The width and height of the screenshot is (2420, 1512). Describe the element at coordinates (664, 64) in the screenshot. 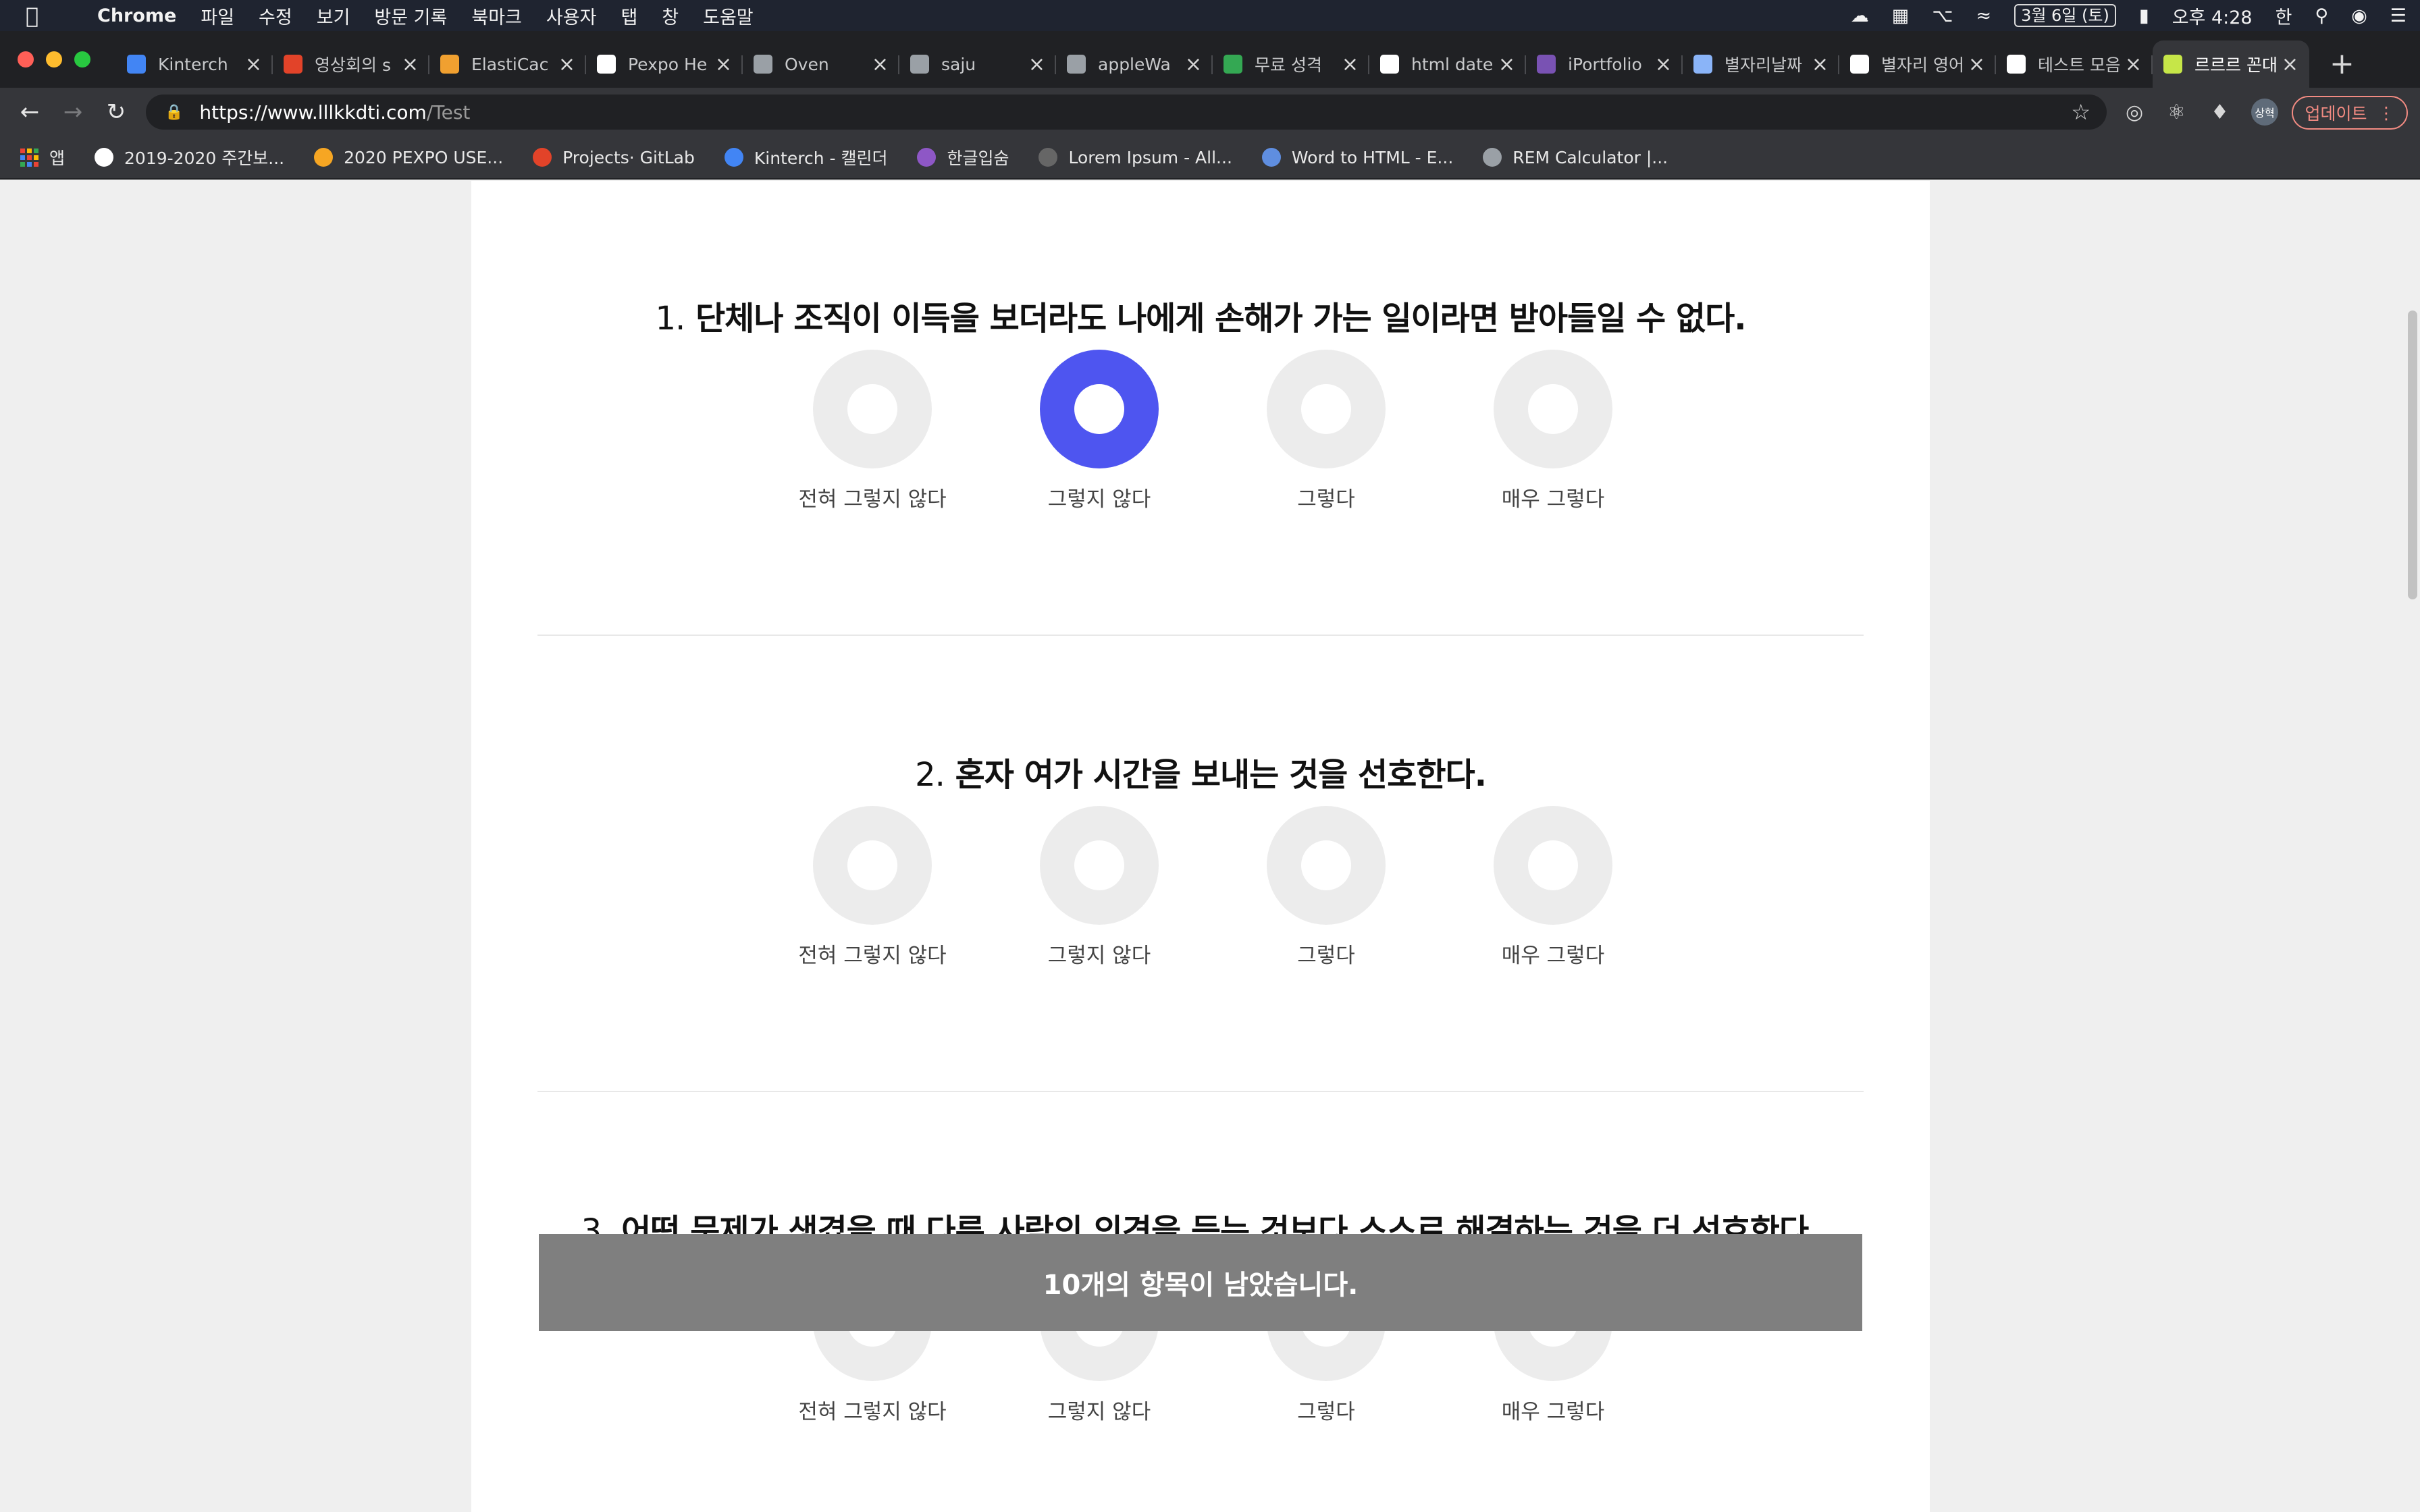

I see `tab-3: Pexpo He ×` at that location.